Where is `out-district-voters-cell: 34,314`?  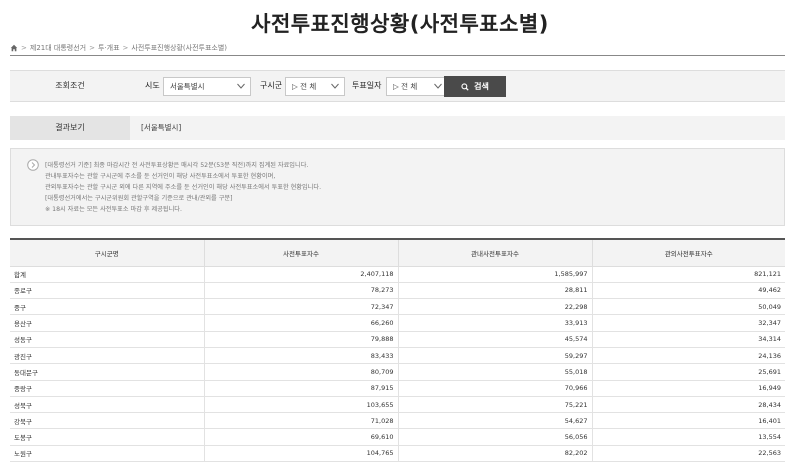
out-district-voters-cell: 34,314 is located at coordinates (688, 339).